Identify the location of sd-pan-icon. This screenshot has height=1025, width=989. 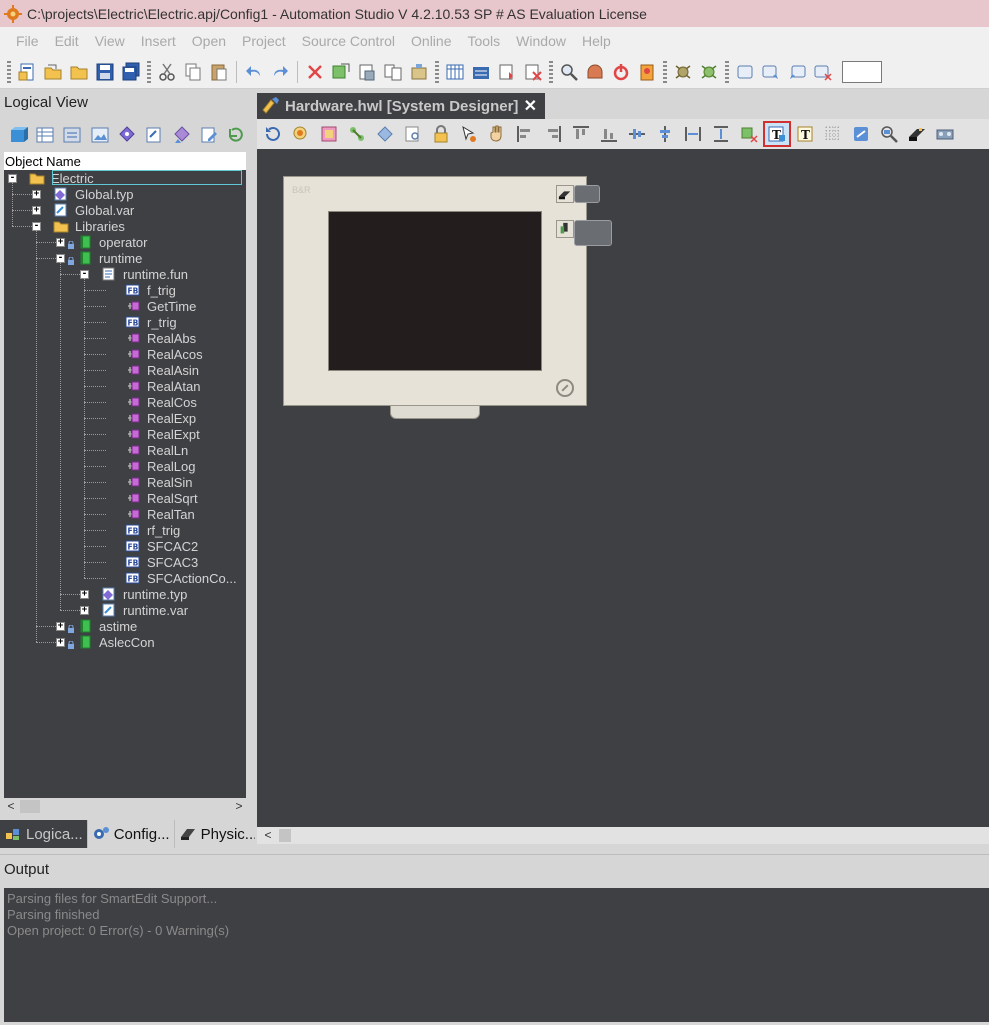
(497, 134).